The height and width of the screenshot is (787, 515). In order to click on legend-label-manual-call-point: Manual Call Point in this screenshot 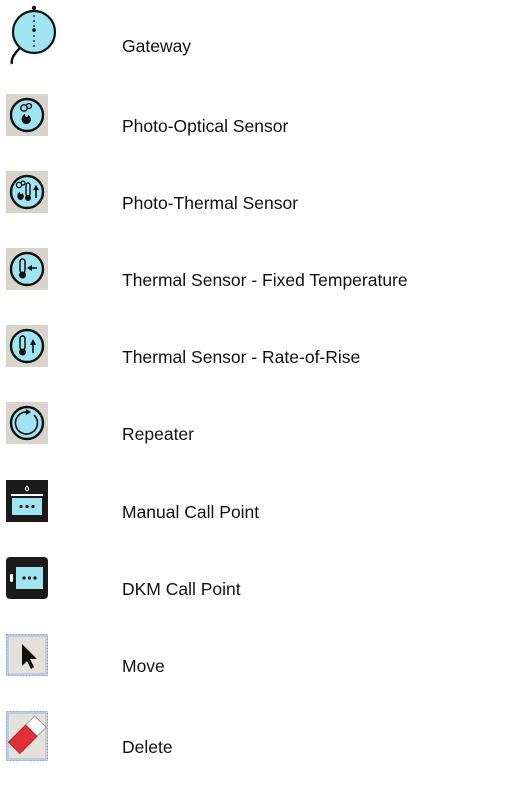, I will do `click(191, 512)`.